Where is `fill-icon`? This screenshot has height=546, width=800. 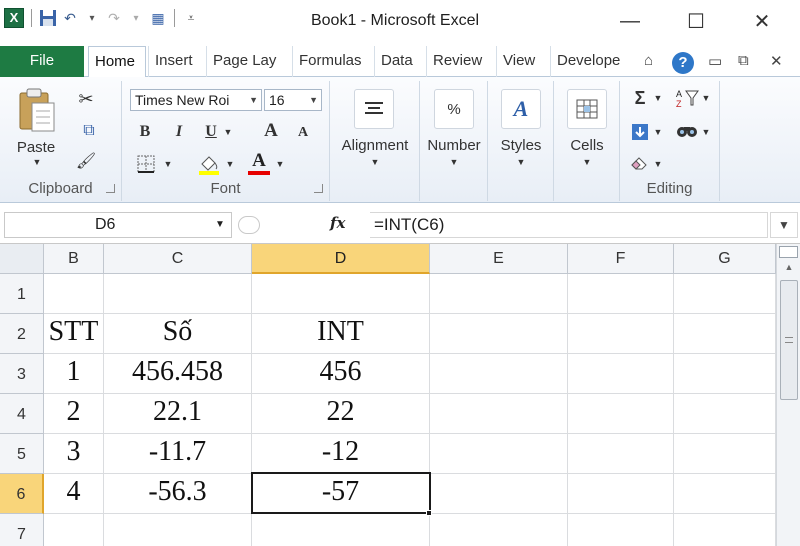
fill-icon is located at coordinates (640, 132).